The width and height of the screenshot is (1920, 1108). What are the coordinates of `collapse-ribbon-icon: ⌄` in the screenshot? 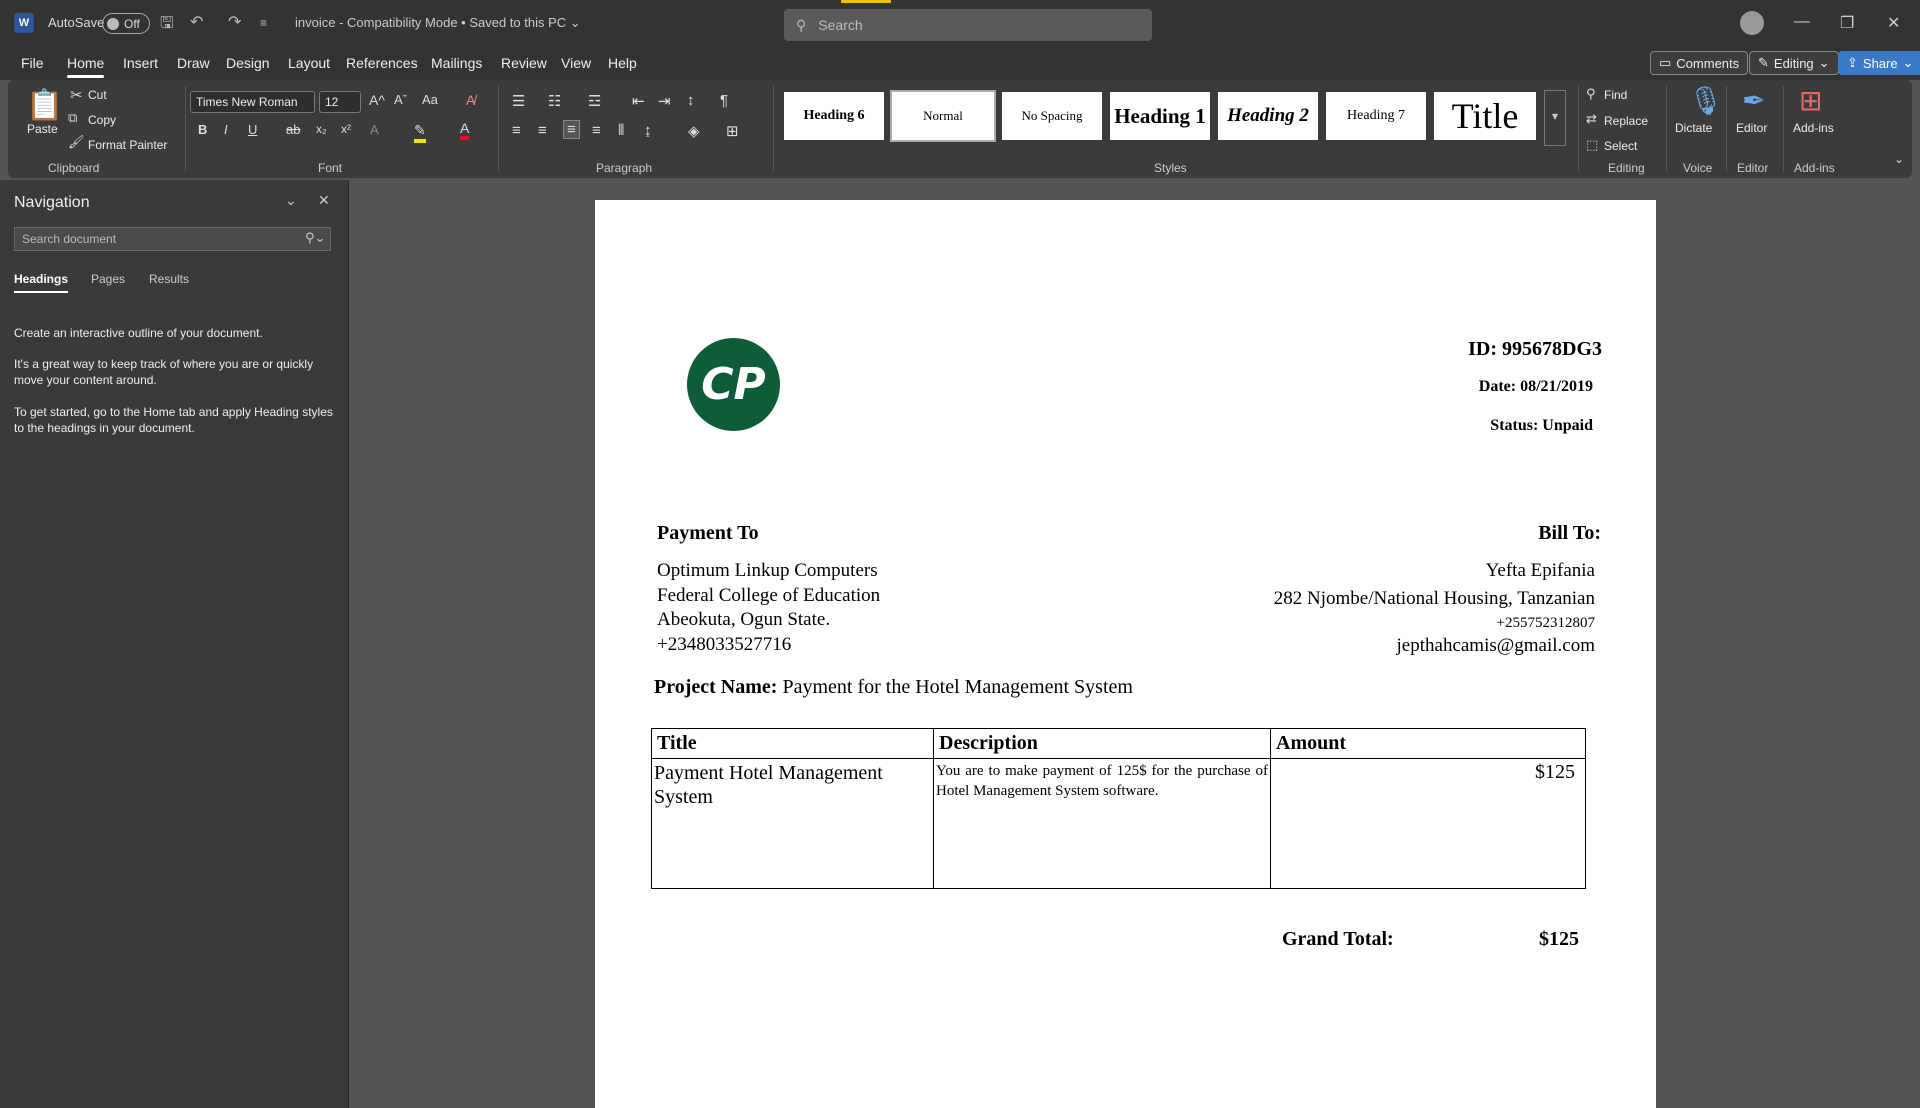 It's located at (1899, 159).